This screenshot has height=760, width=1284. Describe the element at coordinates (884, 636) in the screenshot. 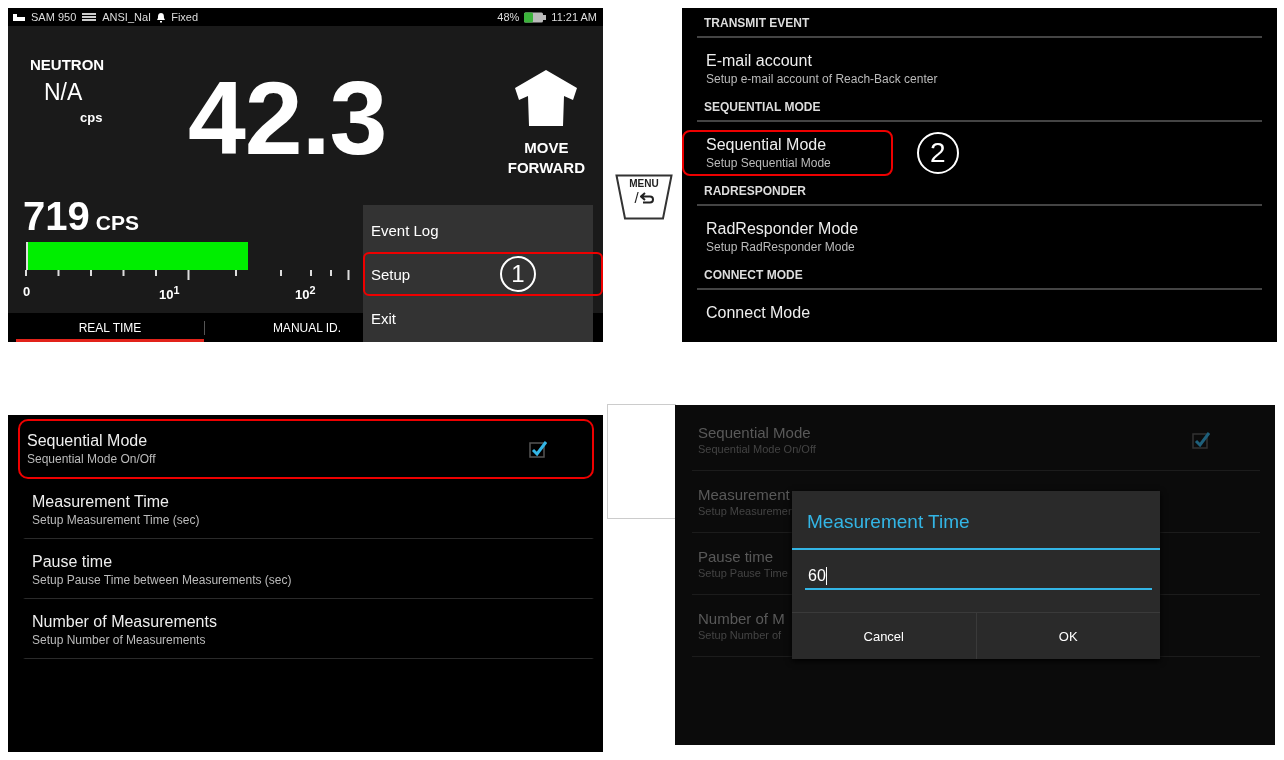

I see `dialog-button: Cancel` at that location.